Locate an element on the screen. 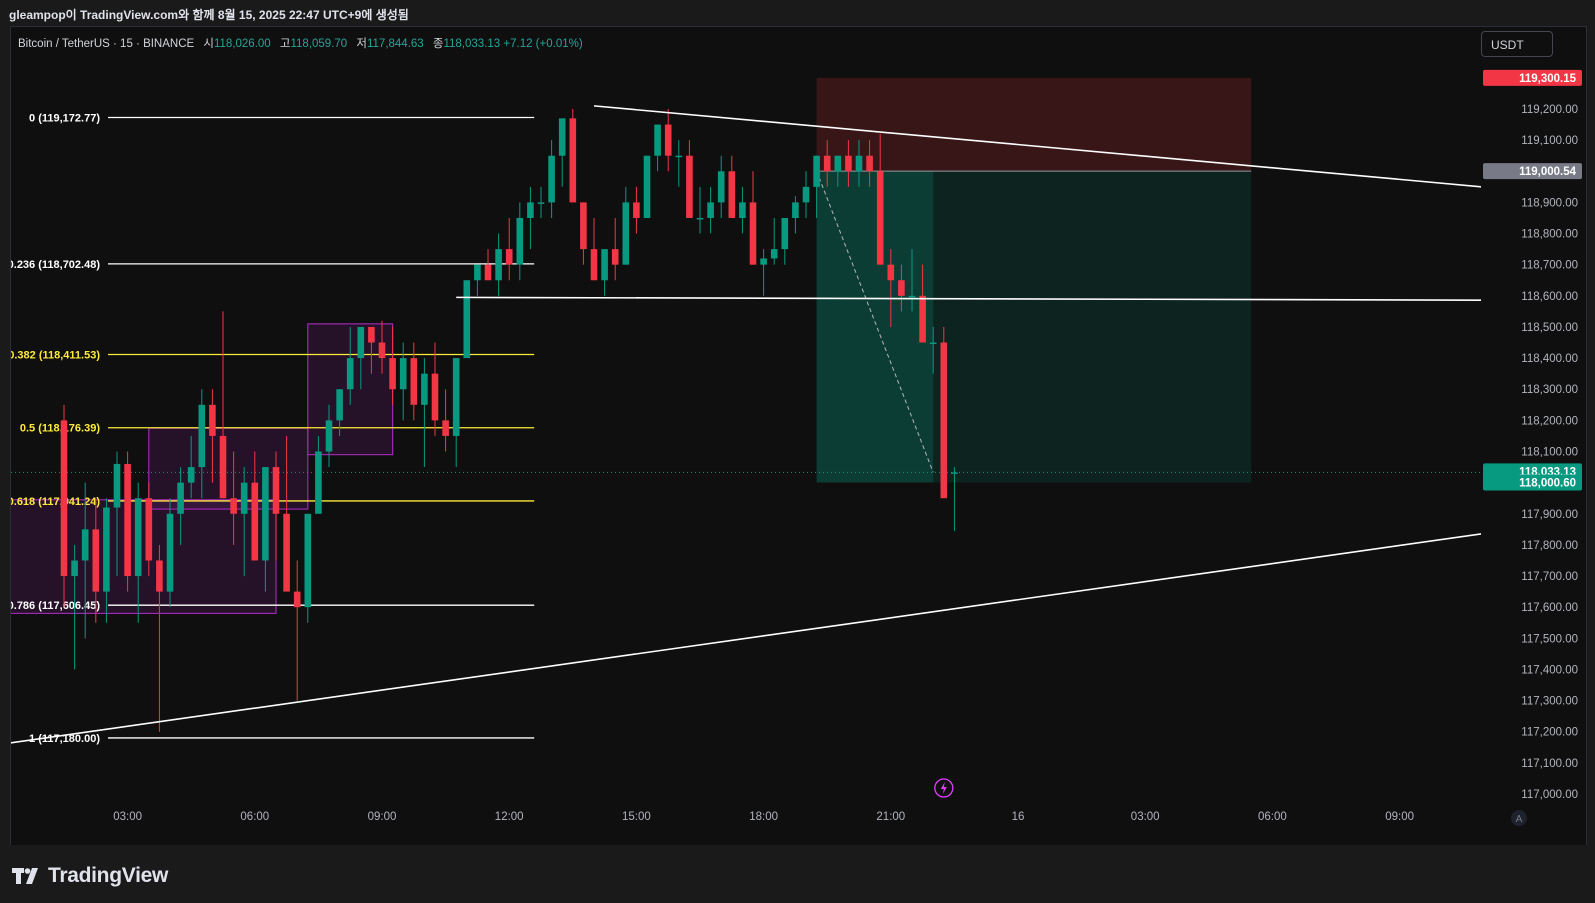 The width and height of the screenshot is (1595, 903). high-label: 고 is located at coordinates (285, 44).